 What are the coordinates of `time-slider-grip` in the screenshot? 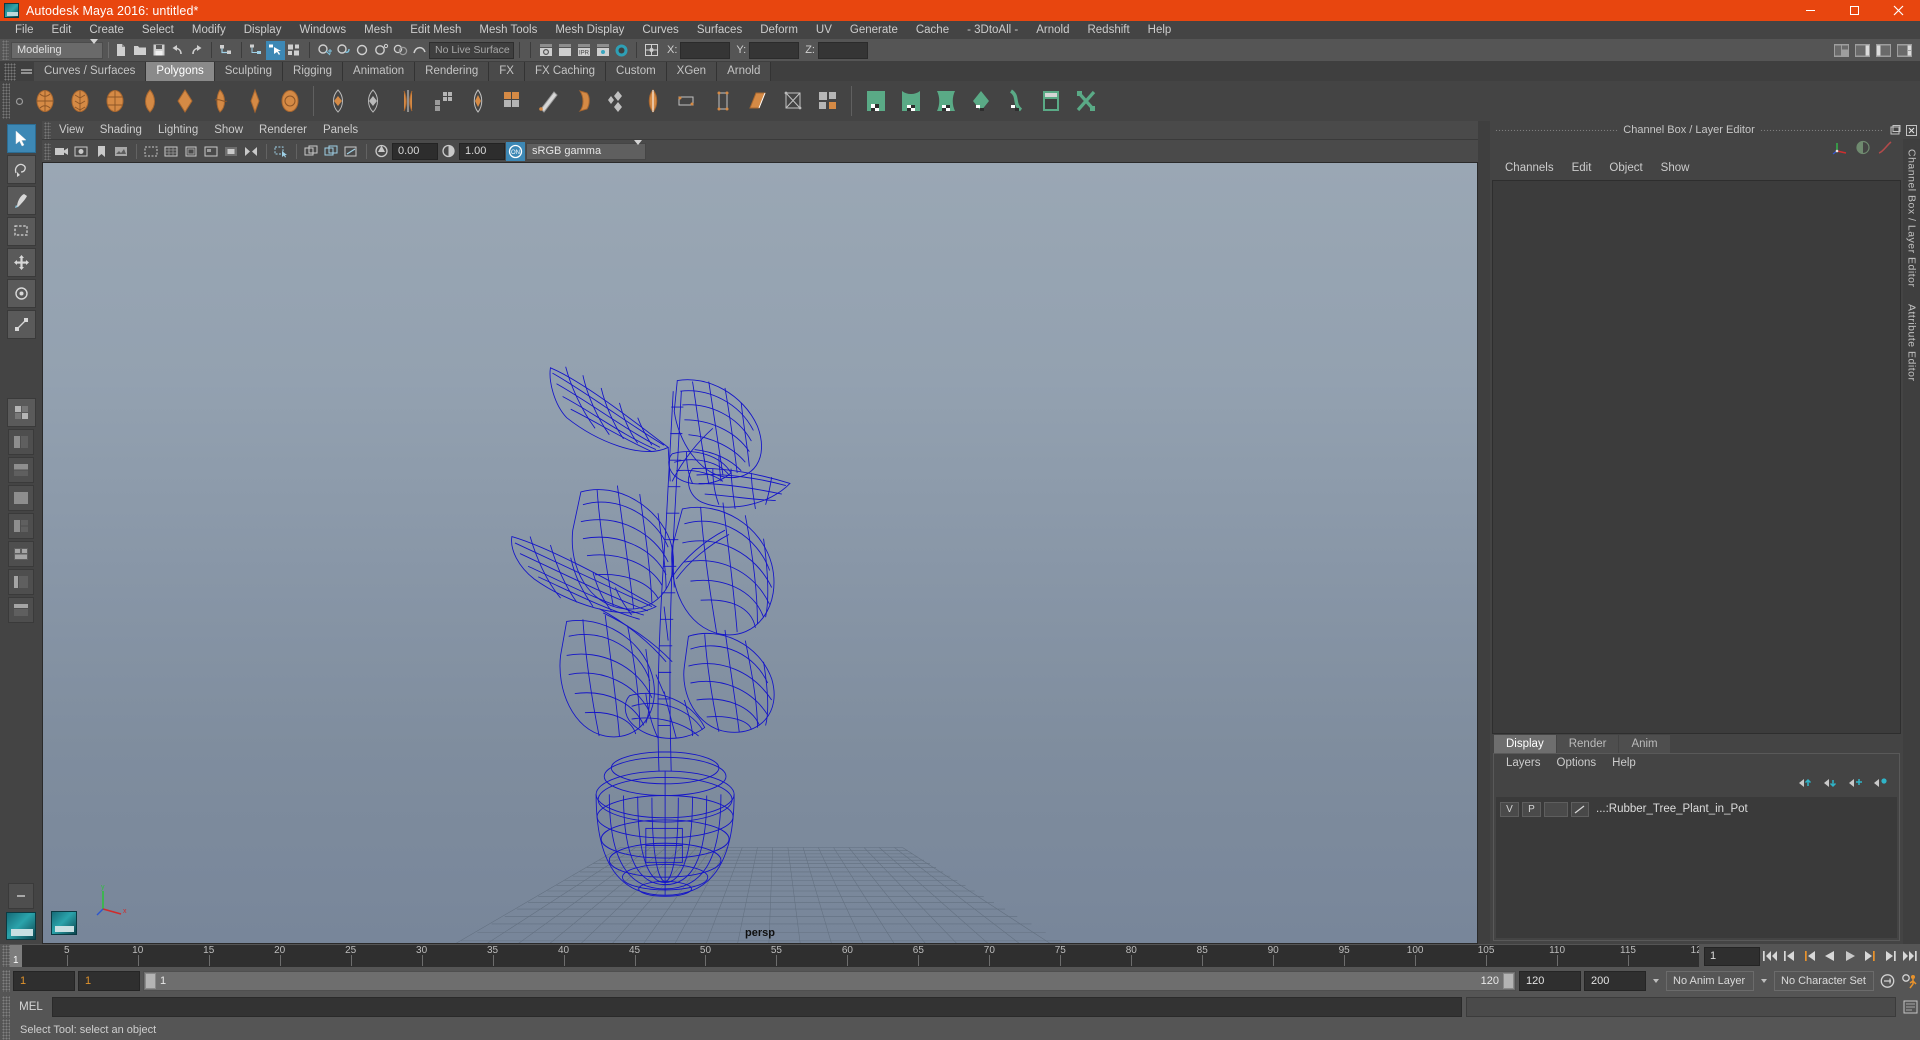 It's located at (6, 956).